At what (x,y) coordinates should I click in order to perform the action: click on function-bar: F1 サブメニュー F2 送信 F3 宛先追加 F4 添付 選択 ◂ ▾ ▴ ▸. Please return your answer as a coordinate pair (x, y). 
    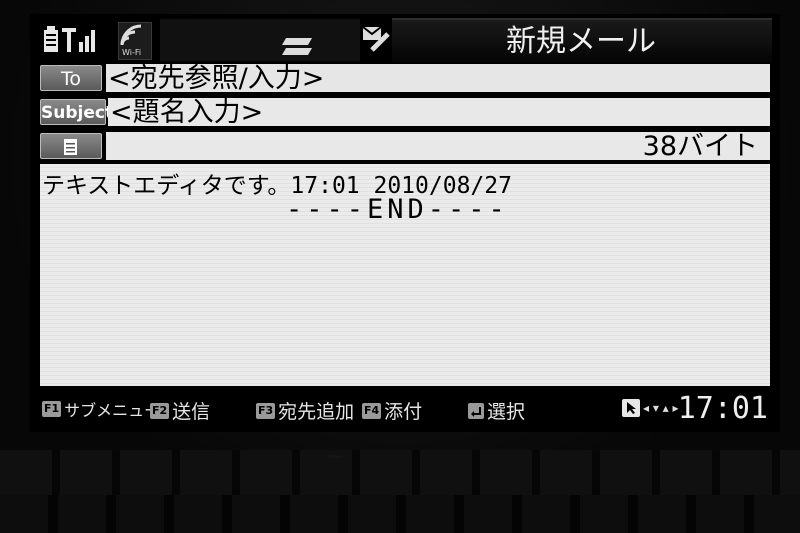
    Looking at the image, I should click on (405, 410).